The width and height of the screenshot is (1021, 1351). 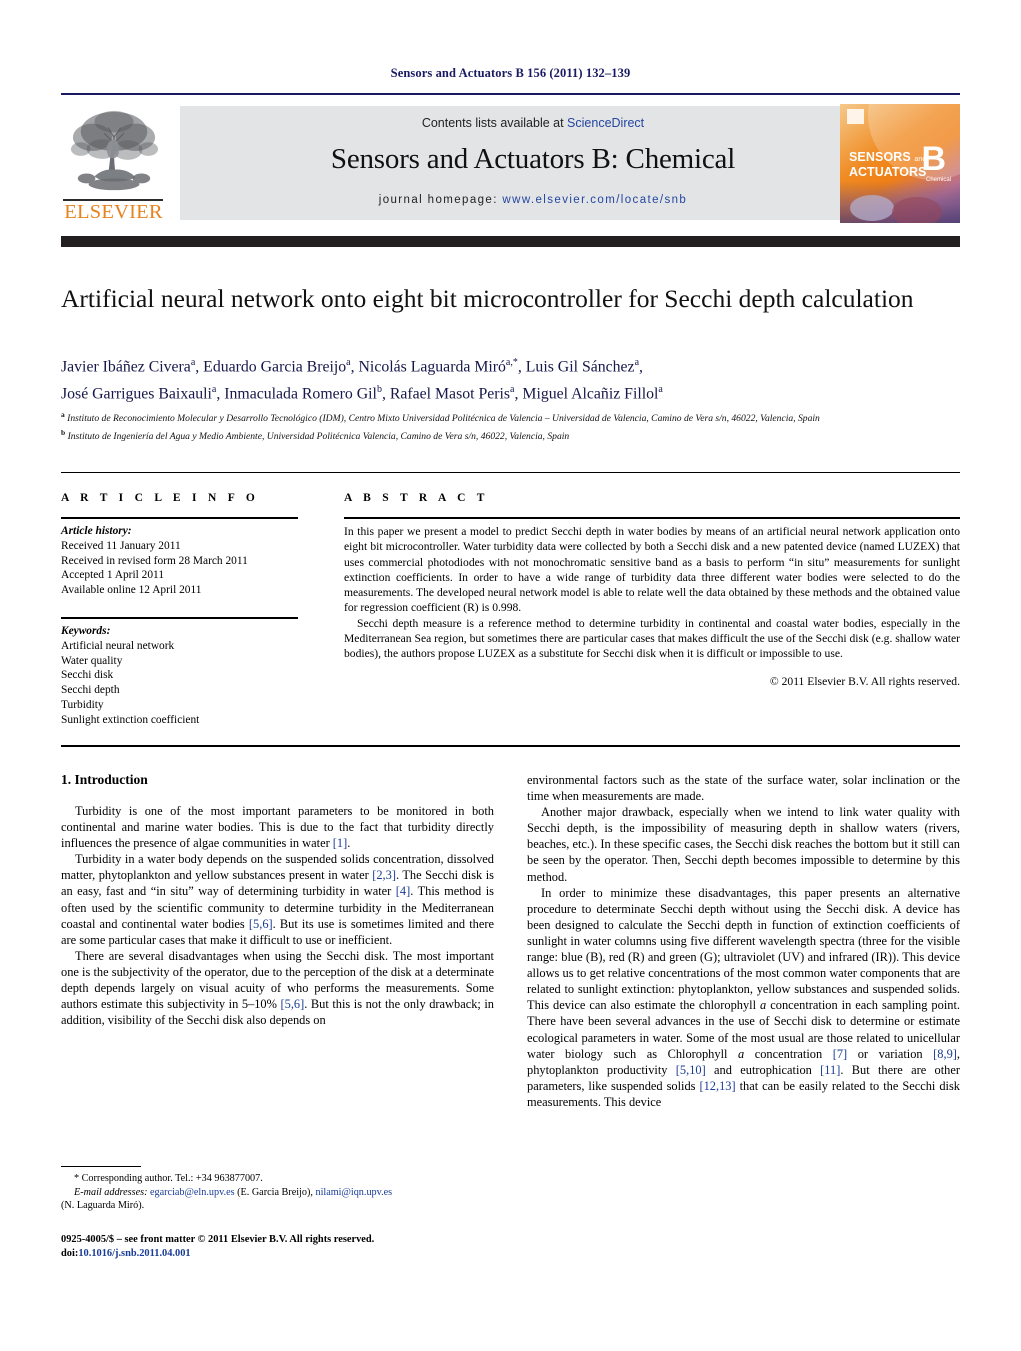 What do you see at coordinates (855, 116) in the screenshot?
I see `cover-publisher-mark` at bounding box center [855, 116].